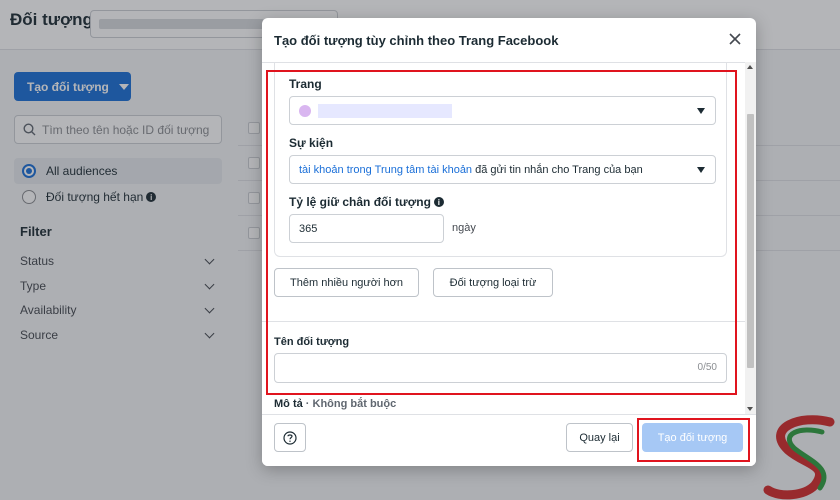  Describe the element at coordinates (750, 241) in the screenshot. I see `scroll-thumb` at that location.